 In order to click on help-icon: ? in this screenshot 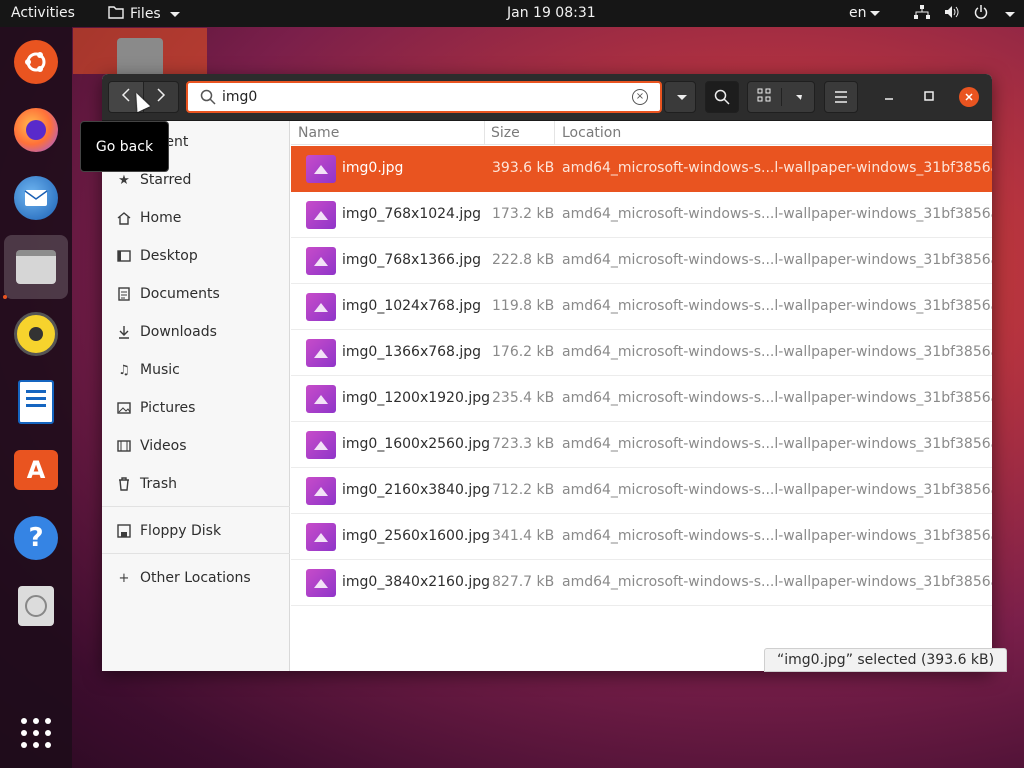, I will do `click(36, 538)`.